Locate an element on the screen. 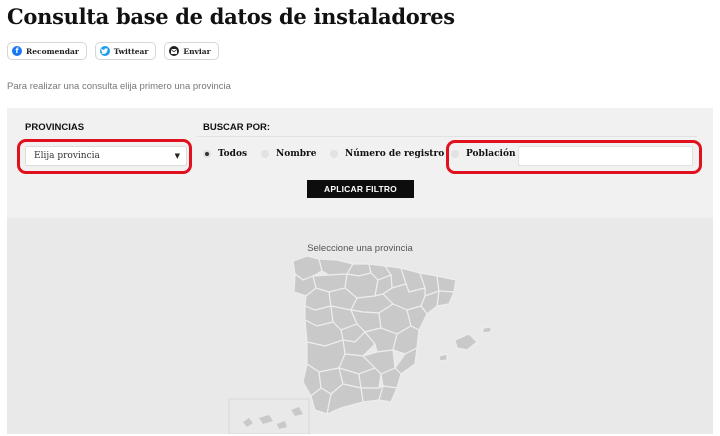 The width and height of the screenshot is (720, 436). province-ibiza is located at coordinates (443, 357).